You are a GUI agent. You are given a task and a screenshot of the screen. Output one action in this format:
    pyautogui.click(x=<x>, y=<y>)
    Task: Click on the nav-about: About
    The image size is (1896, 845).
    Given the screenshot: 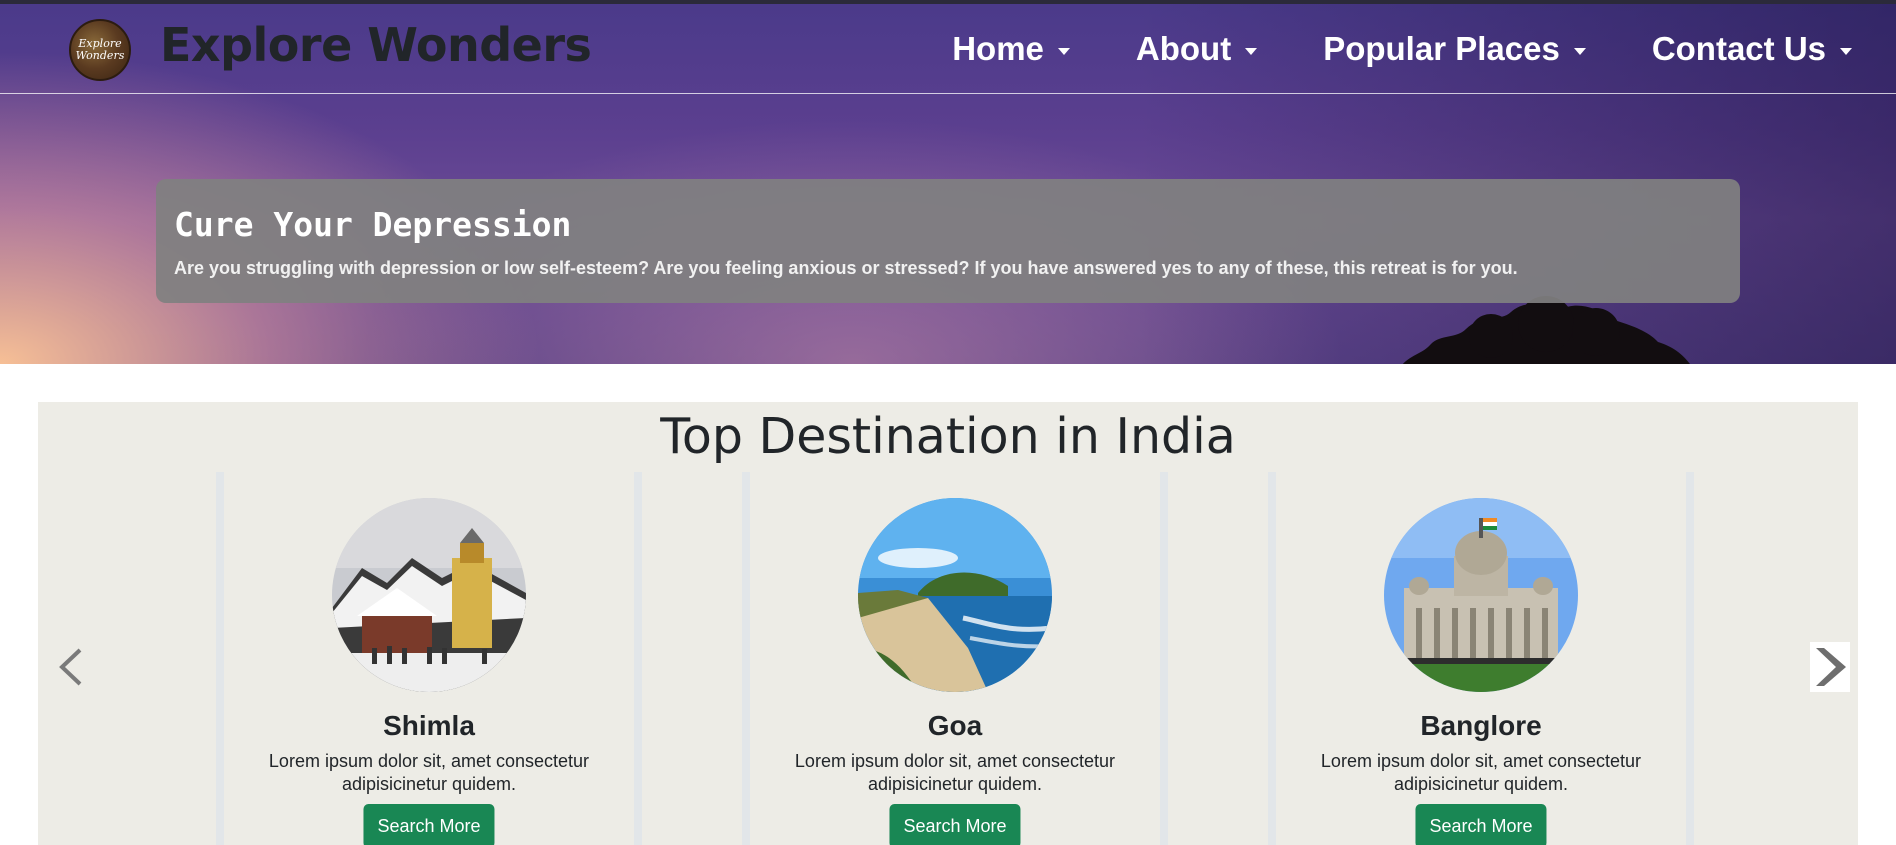 What is the action you would take?
    pyautogui.click(x=1196, y=49)
    